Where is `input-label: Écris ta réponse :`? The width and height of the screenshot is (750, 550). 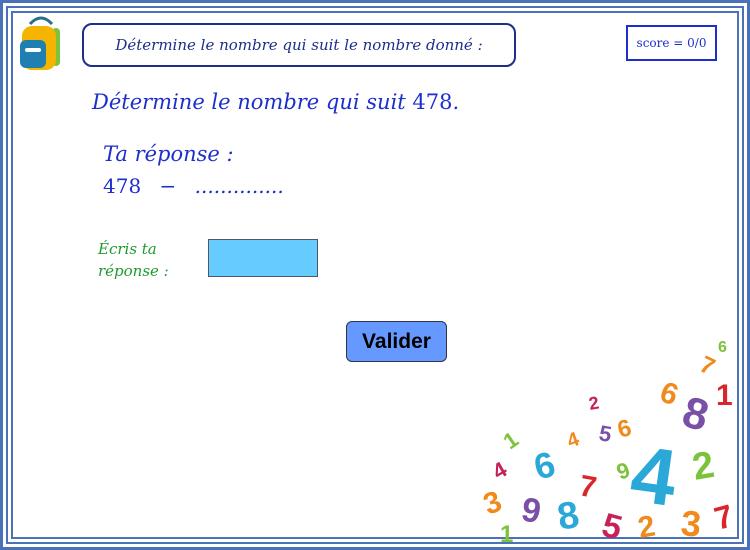 input-label: Écris ta réponse : is located at coordinates (133, 260).